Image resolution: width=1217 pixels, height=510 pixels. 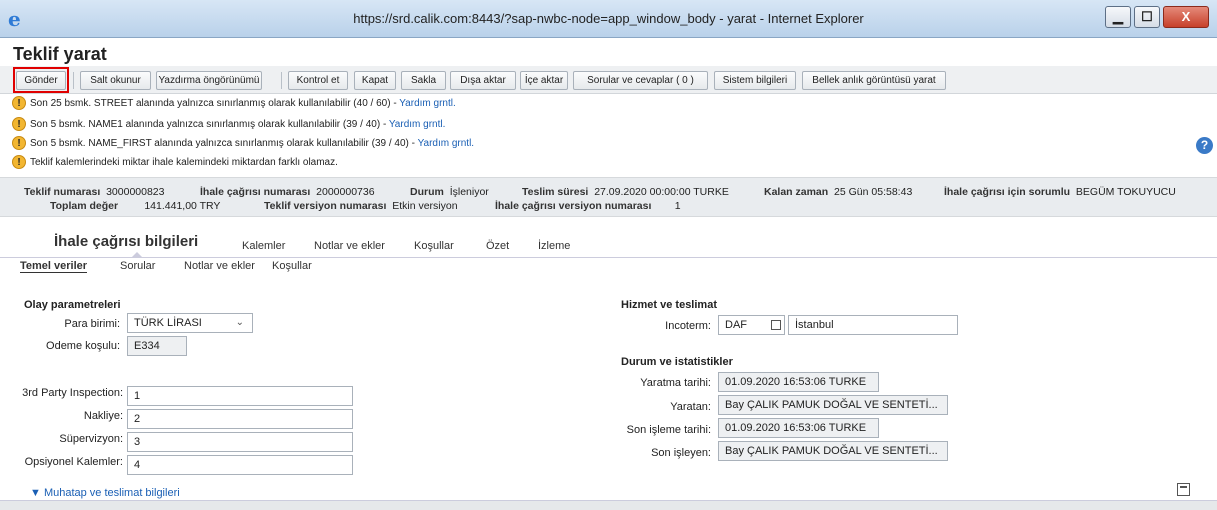 I want to click on status-stats-title: Durum ve istatistikler, so click(x=677, y=362).